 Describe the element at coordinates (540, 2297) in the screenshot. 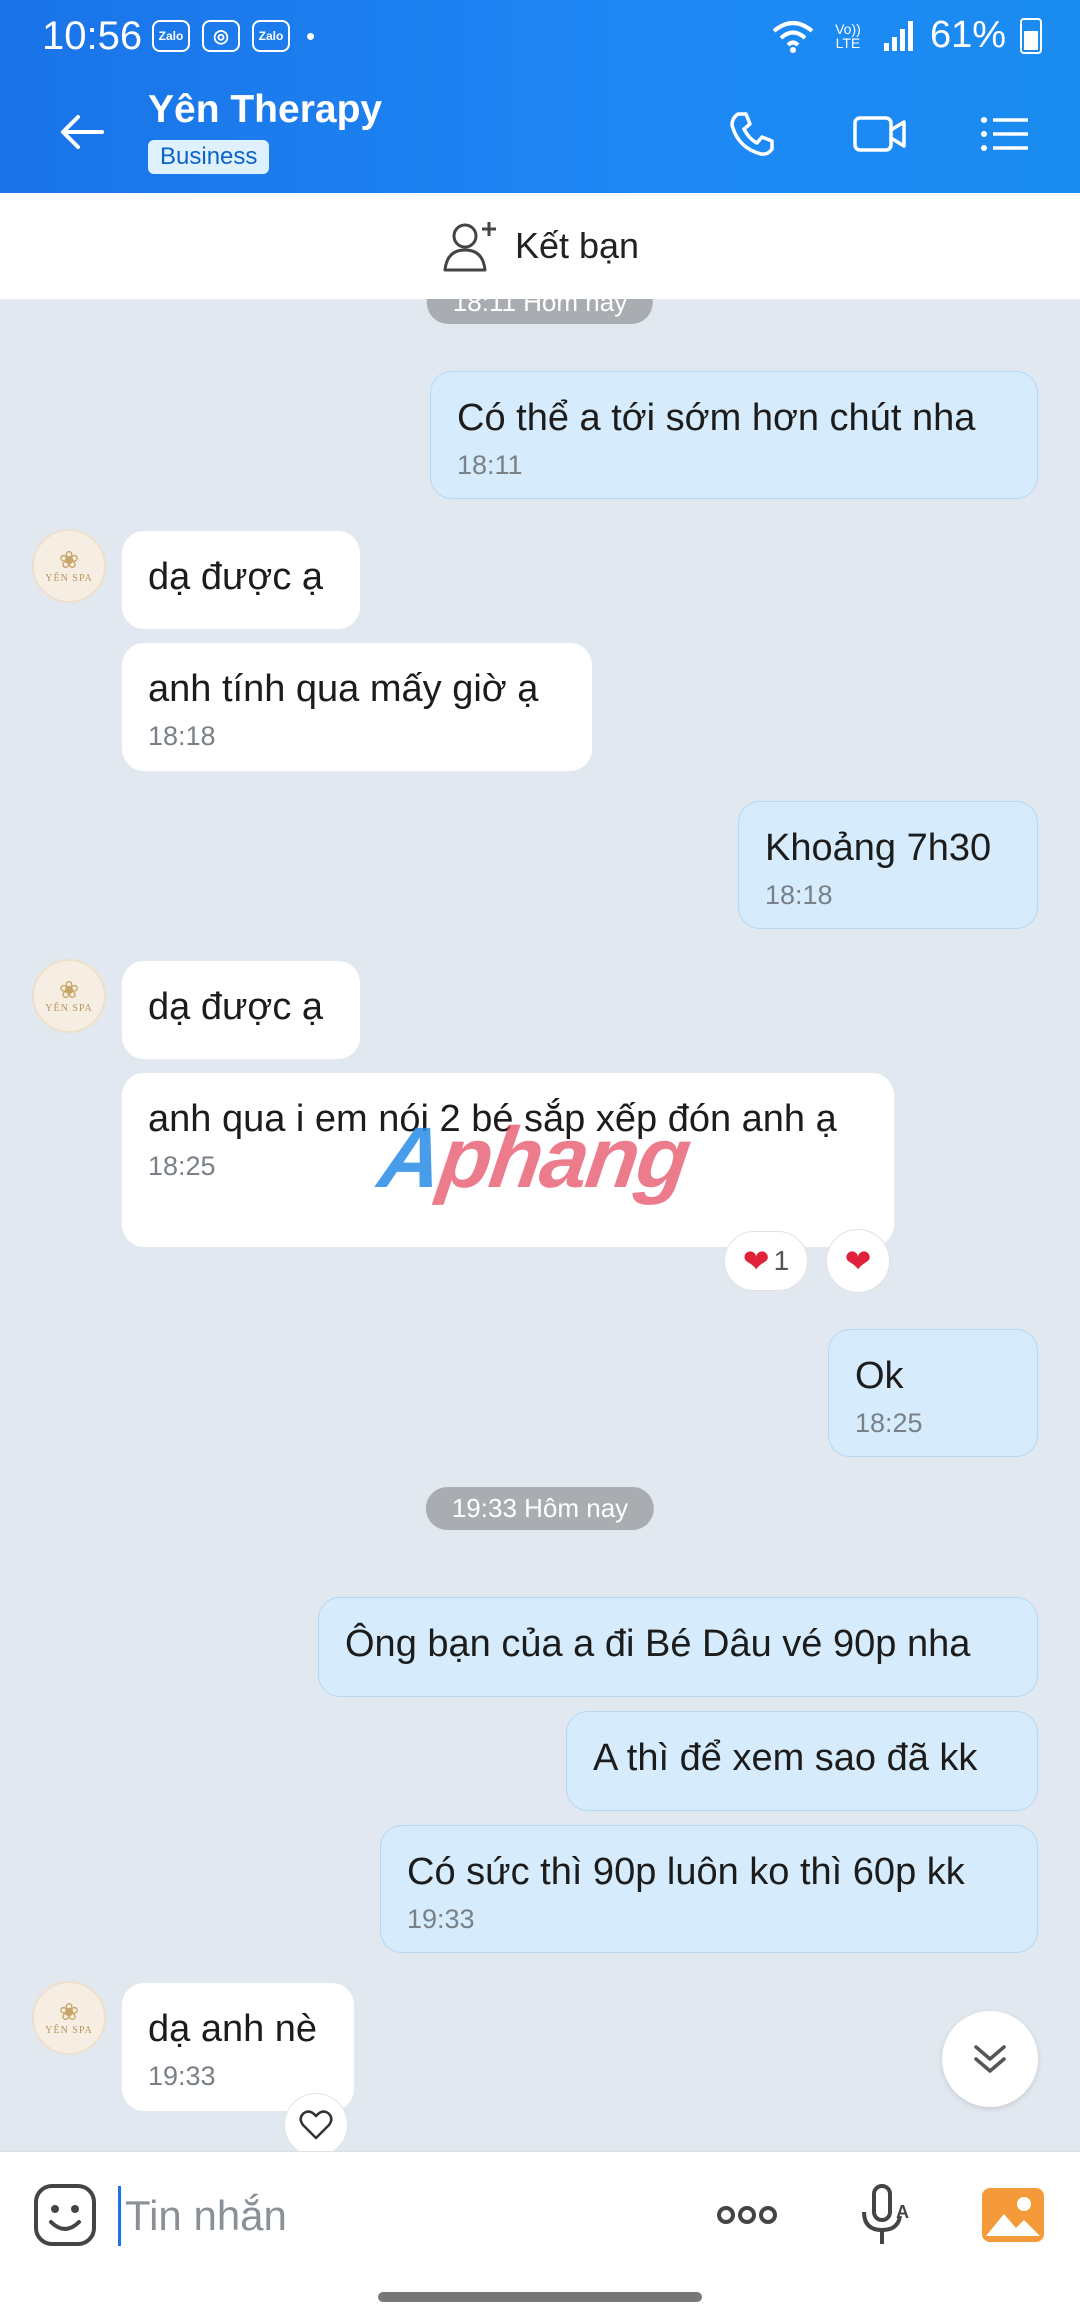

I see `home-indicator` at that location.